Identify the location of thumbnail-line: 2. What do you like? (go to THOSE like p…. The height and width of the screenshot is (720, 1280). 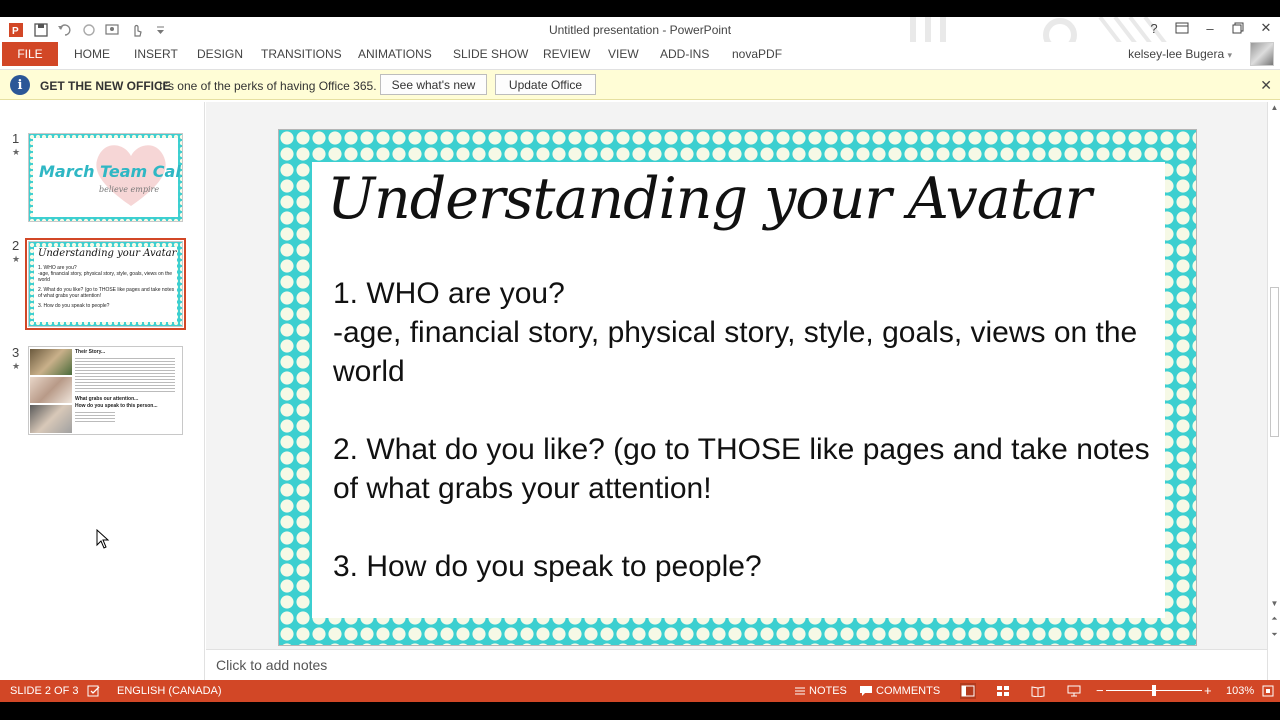
(106, 293).